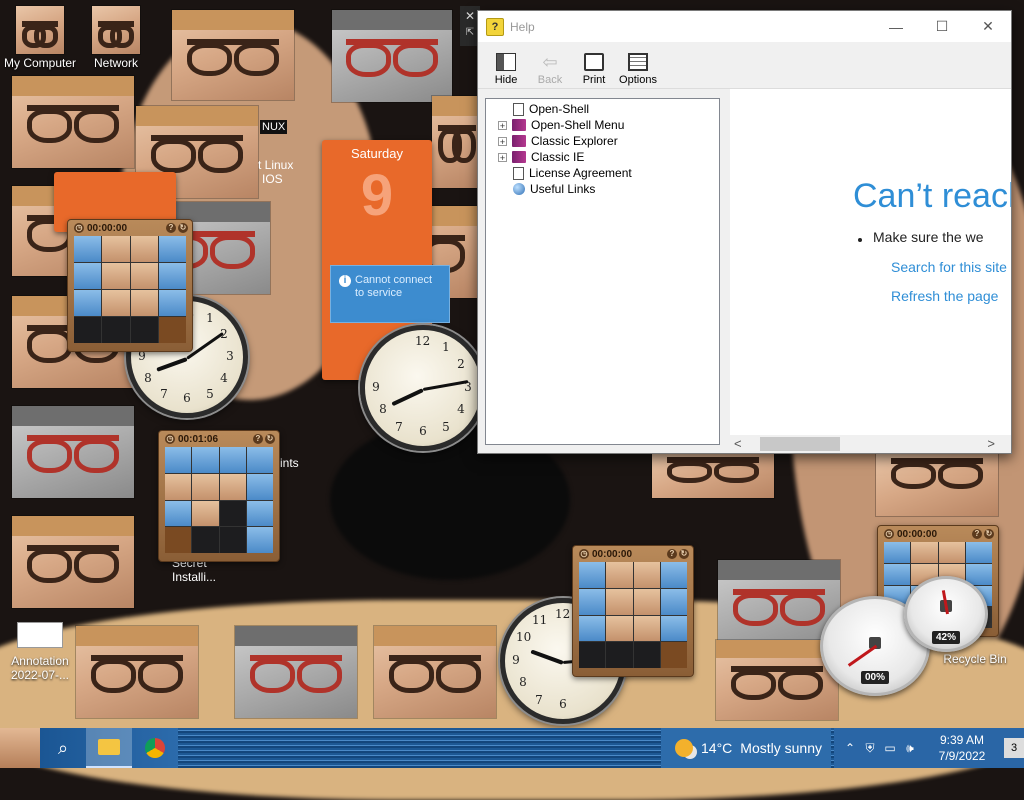  I want to click on chrome-icon, so click(155, 748).